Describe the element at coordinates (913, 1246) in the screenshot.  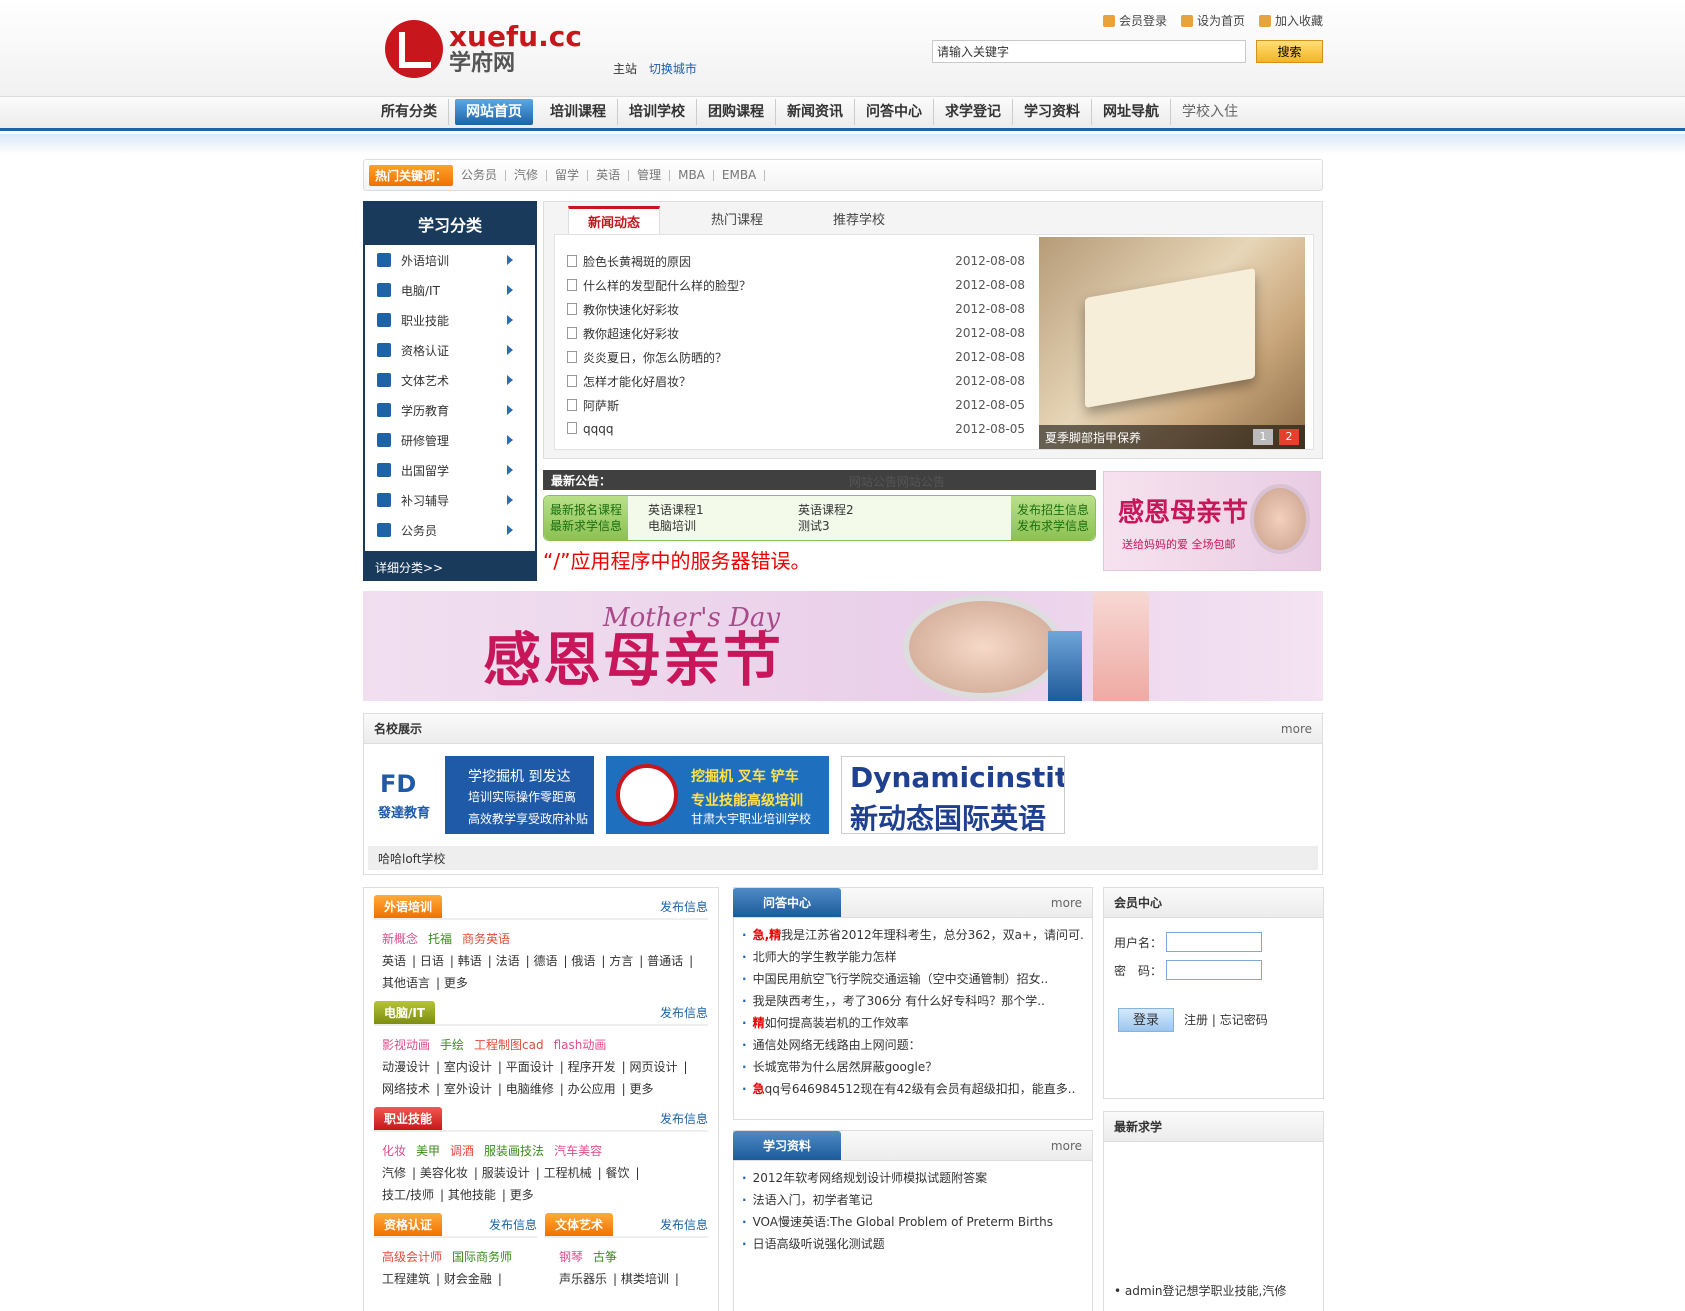
I see `material-item: 日语高级听说强化测试题` at that location.